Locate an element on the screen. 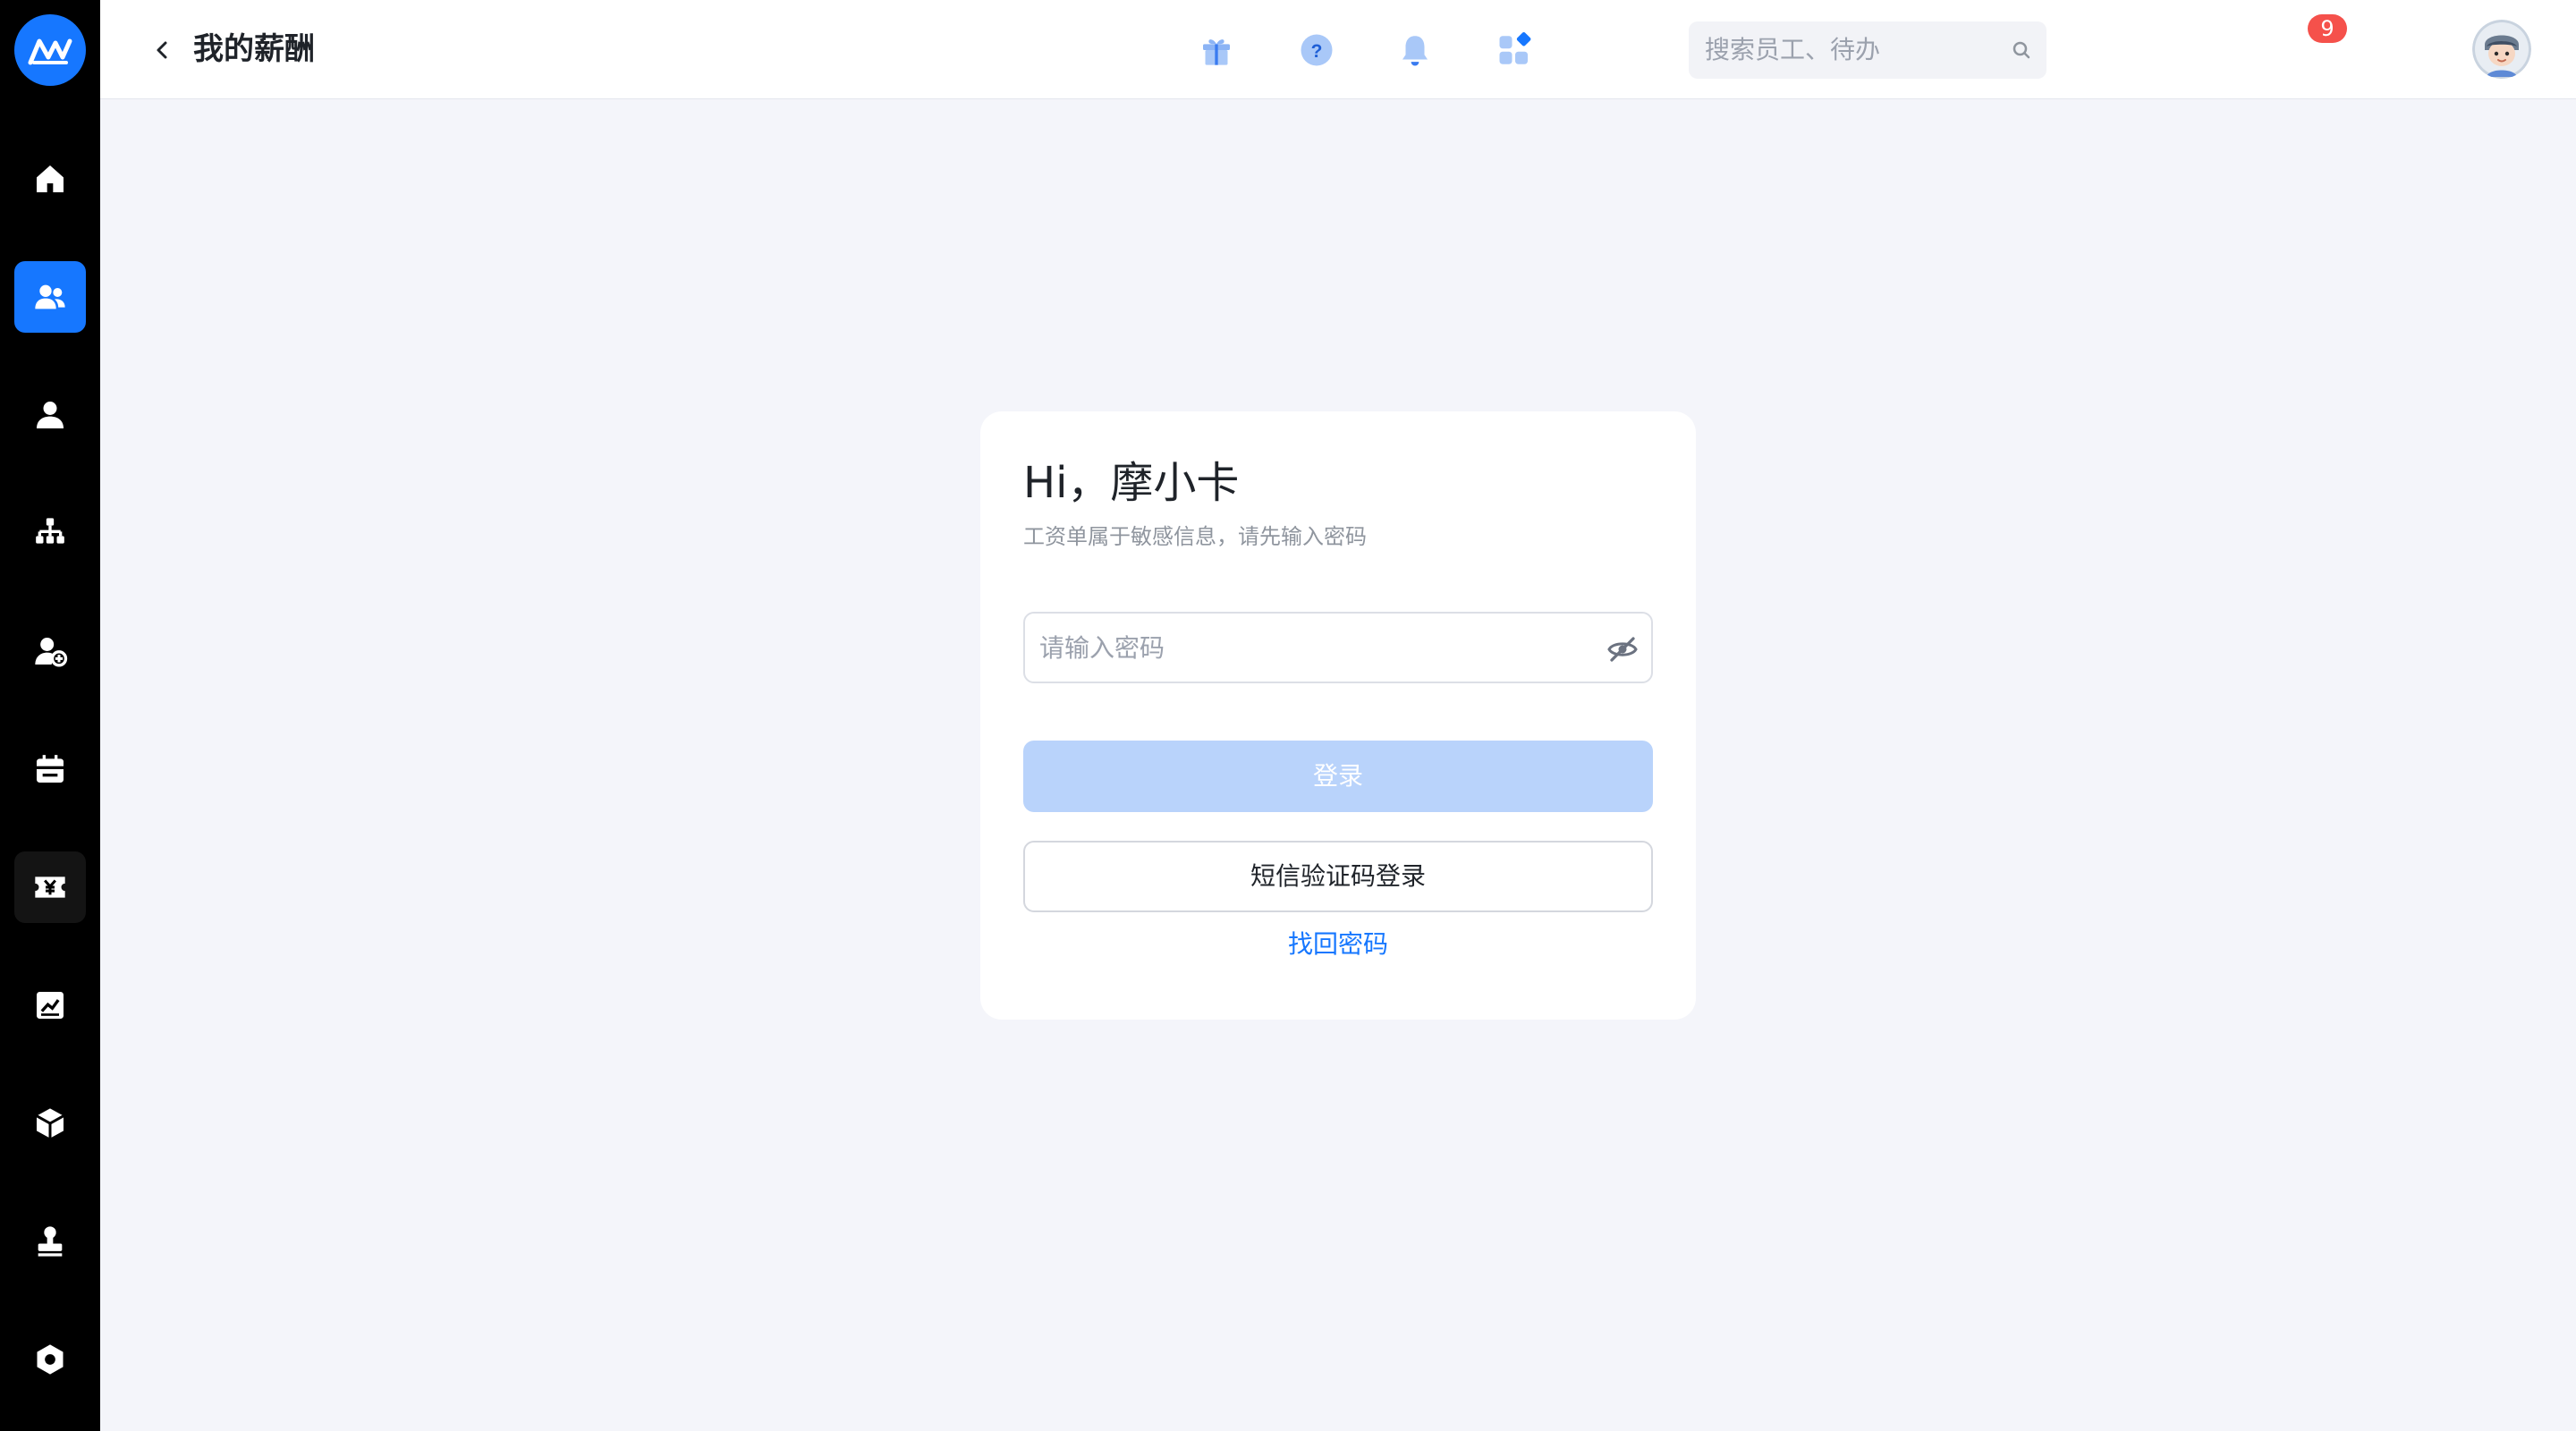 Image resolution: width=2576 pixels, height=1431 pixels. chart-icon is located at coordinates (50, 1005).